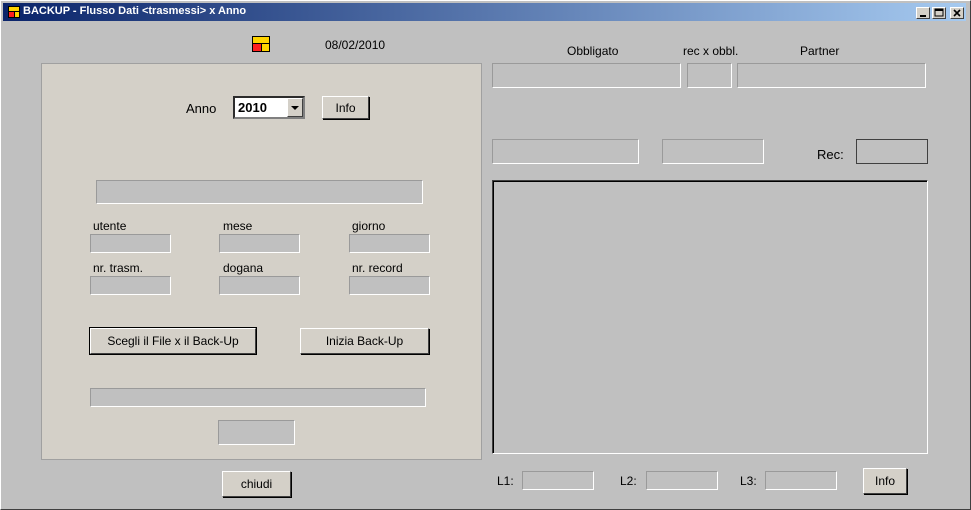  What do you see at coordinates (258, 397) in the screenshot?
I see `progress-field` at bounding box center [258, 397].